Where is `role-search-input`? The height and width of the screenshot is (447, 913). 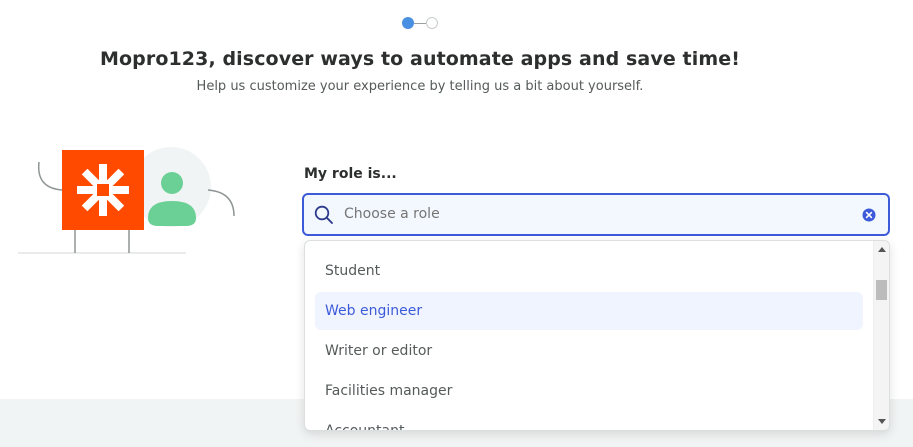
role-search-input is located at coordinates (584, 214).